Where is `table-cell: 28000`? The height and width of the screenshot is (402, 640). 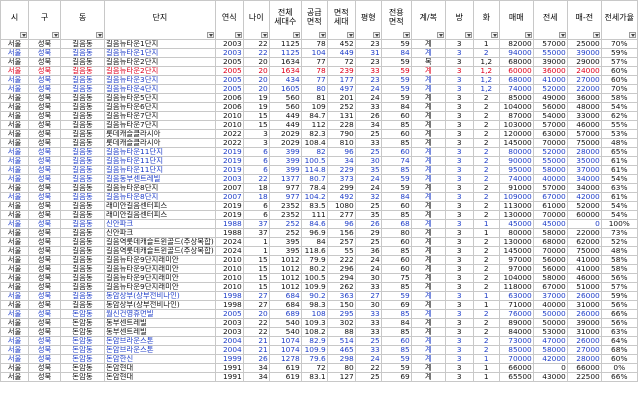
table-cell: 28000 is located at coordinates (584, 359).